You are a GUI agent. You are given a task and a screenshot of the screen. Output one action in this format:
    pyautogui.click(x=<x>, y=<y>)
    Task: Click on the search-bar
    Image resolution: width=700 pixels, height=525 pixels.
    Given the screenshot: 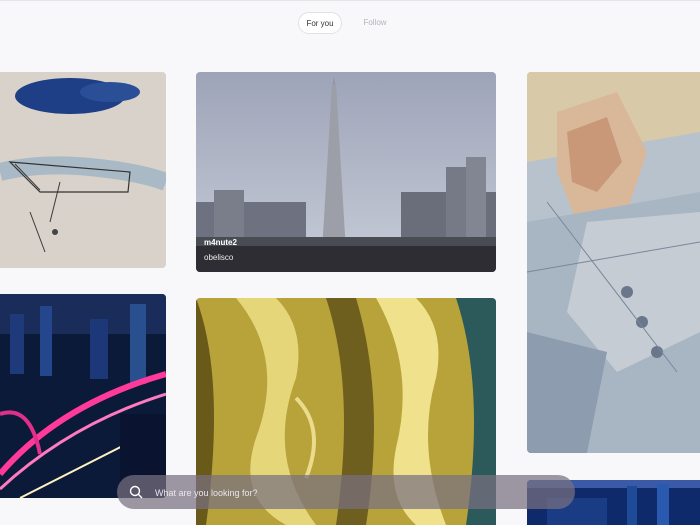 What is the action you would take?
    pyautogui.click(x=346, y=492)
    